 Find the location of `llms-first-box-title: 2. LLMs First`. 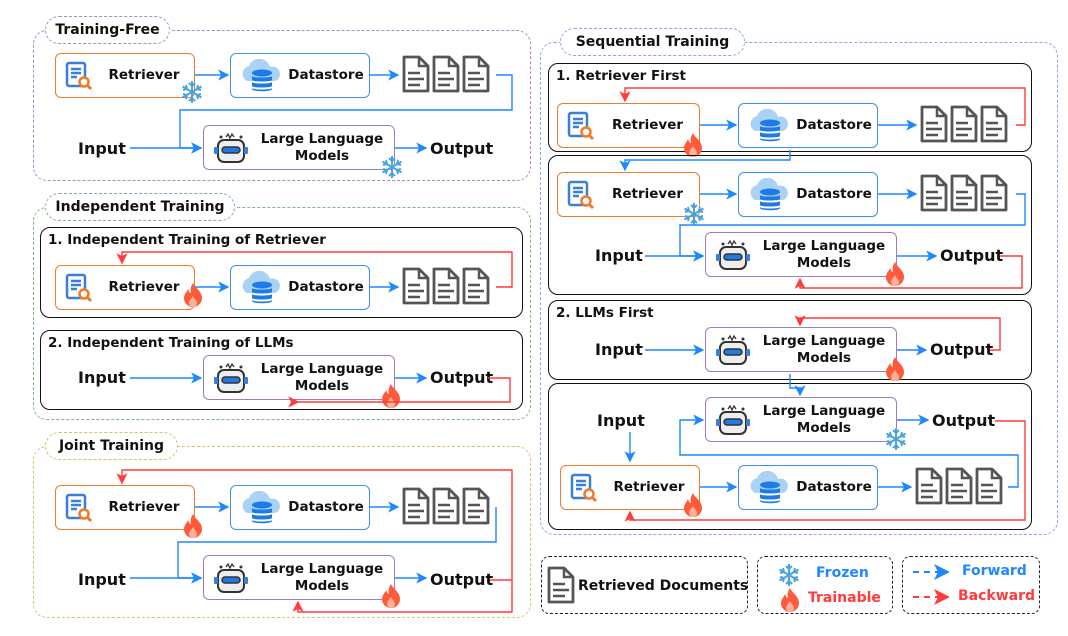

llms-first-box-title: 2. LLMs First is located at coordinates (605, 313).